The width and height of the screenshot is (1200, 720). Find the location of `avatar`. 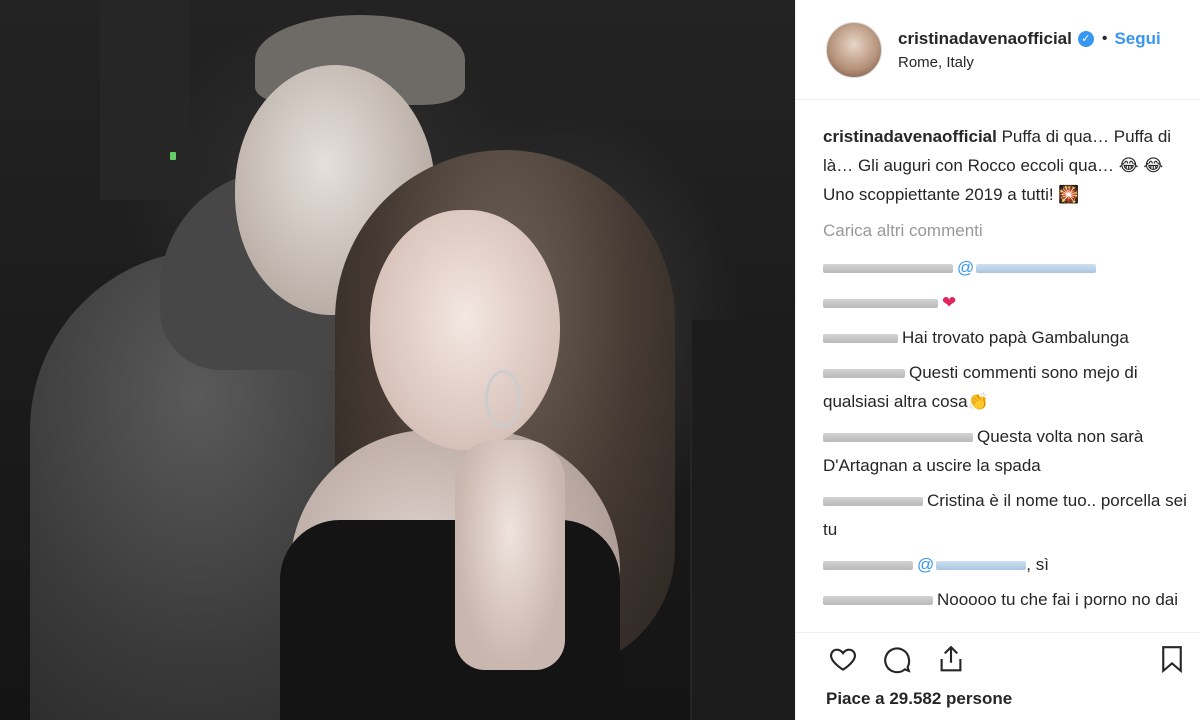

avatar is located at coordinates (854, 49).